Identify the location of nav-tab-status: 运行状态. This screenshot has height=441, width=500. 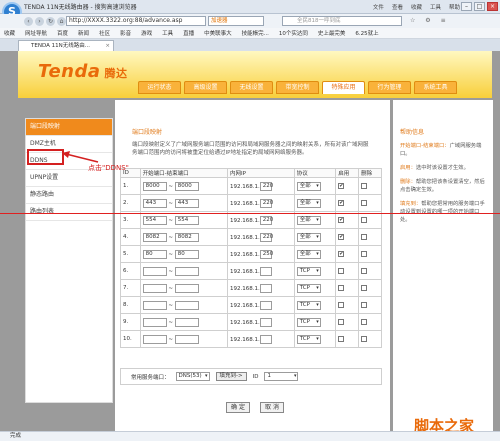
(159, 87).